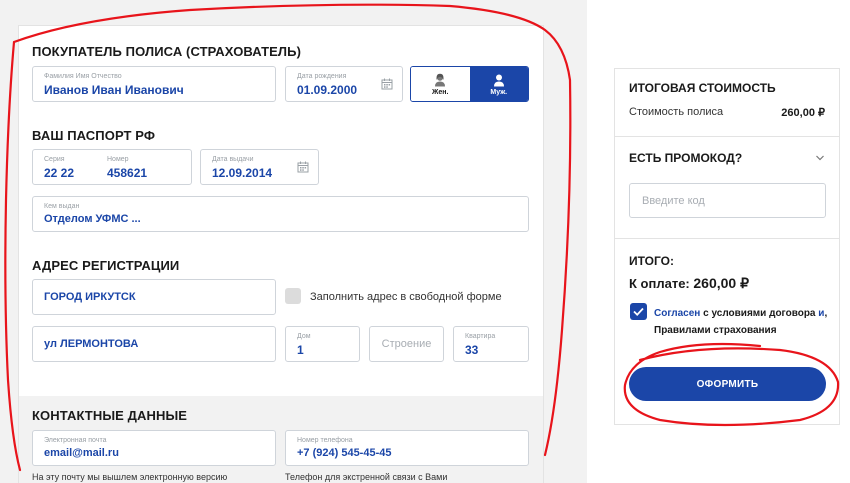  I want to click on male-avatar-icon, so click(498, 80).